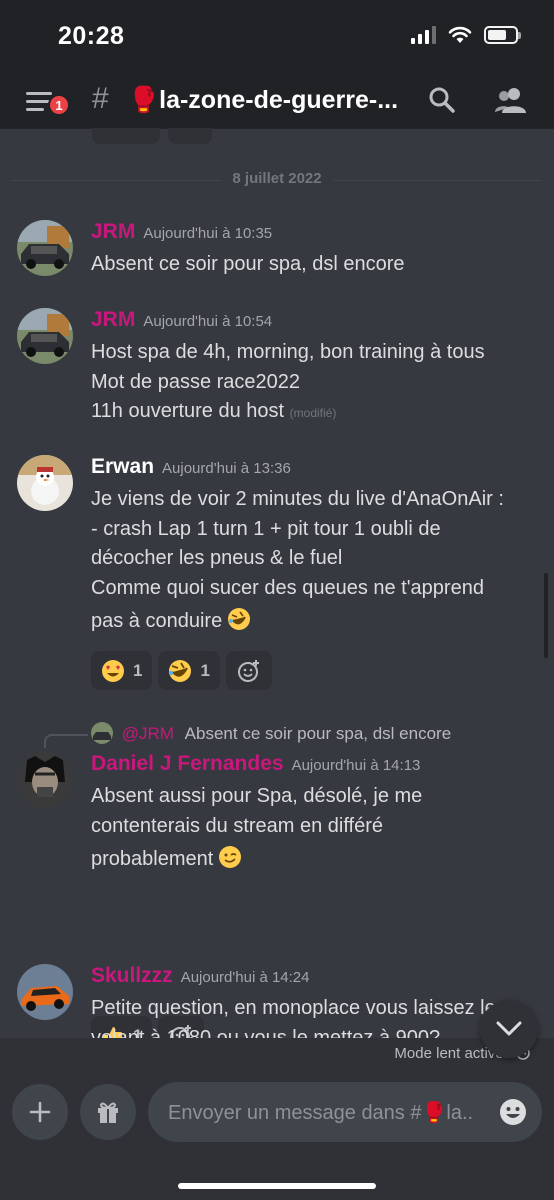 The image size is (554, 1200). What do you see at coordinates (208, 233) in the screenshot?
I see `timestamp: Aujourd'hui à 10:35` at bounding box center [208, 233].